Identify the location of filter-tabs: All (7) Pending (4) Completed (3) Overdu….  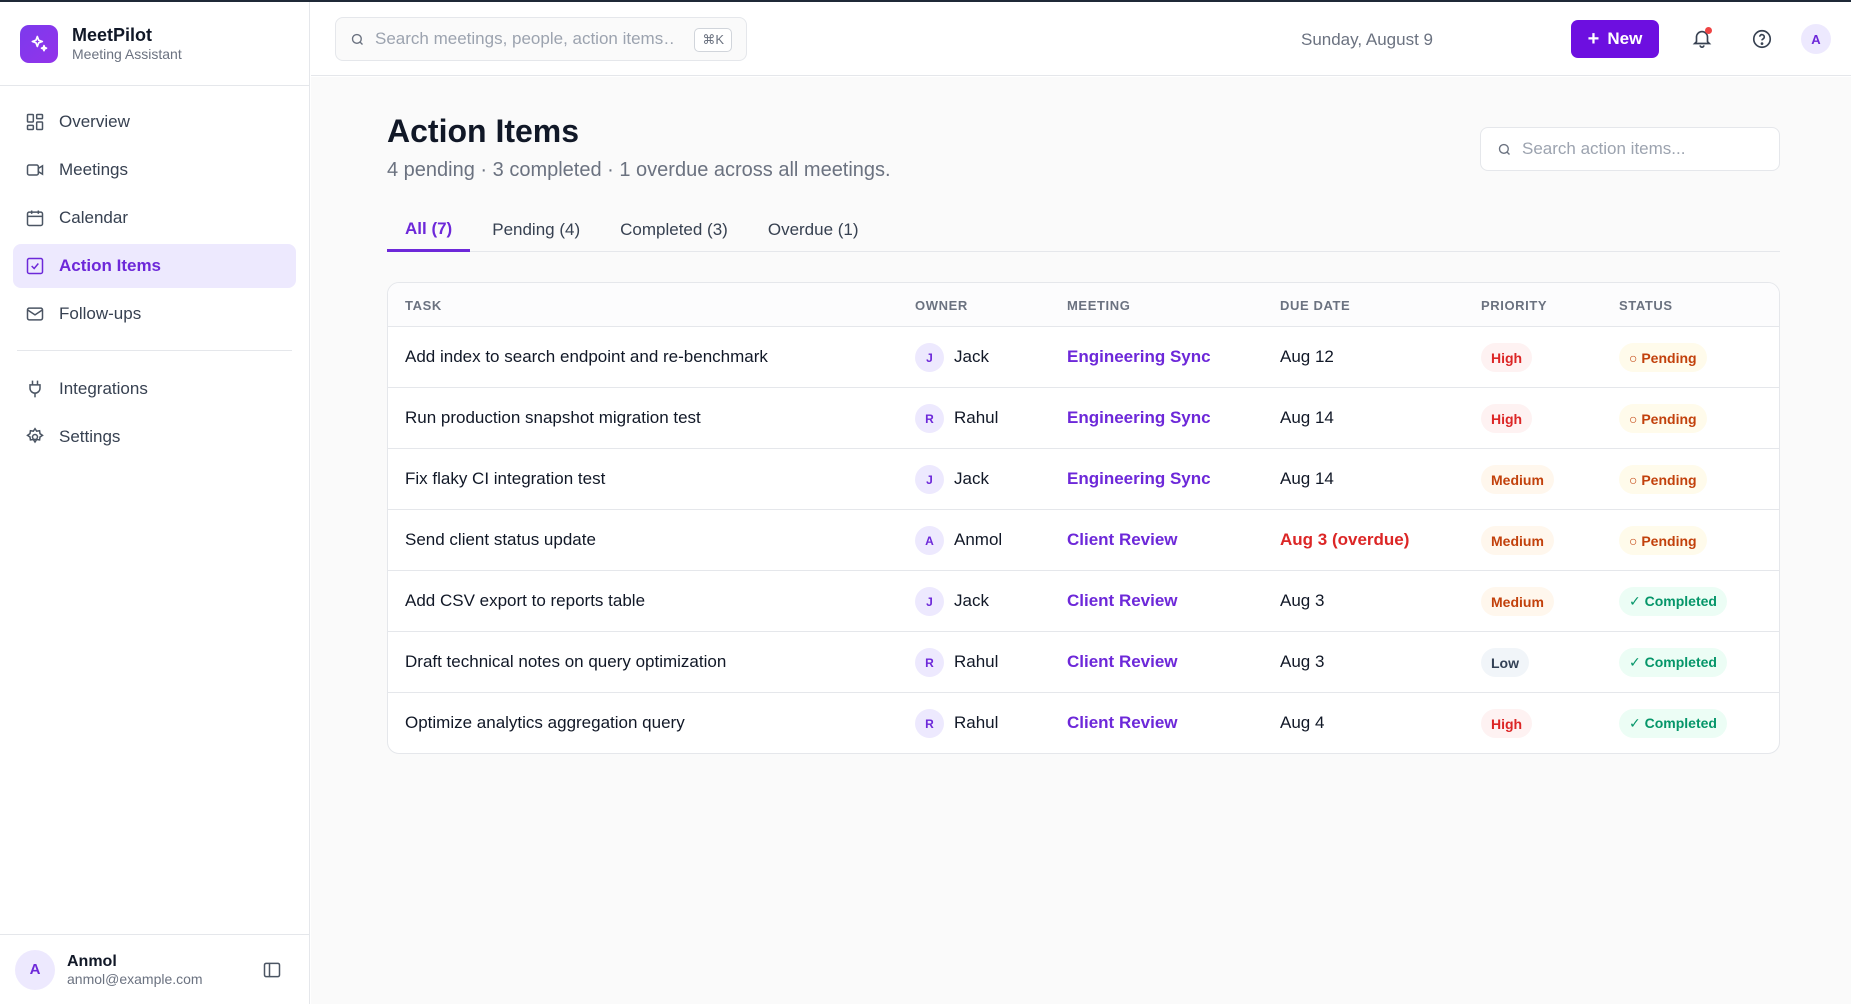
(1083, 230).